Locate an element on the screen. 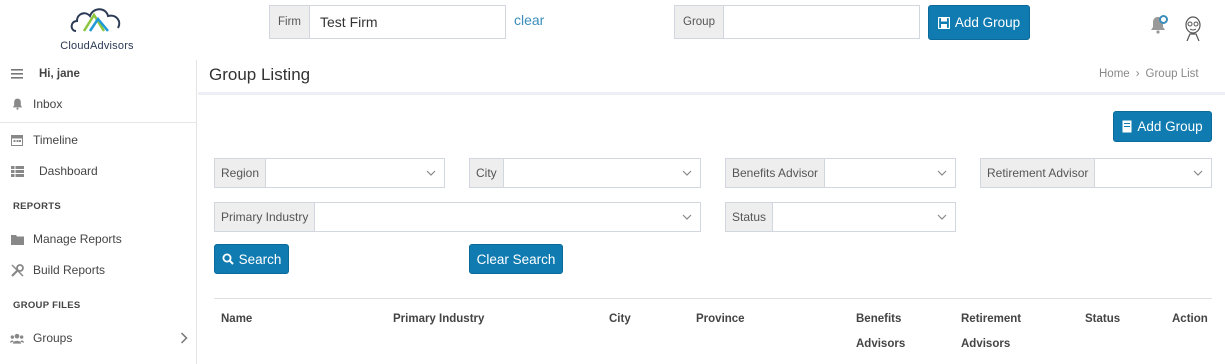 This screenshot has width=1225, height=364. column-header-retirement-advisors: Retirement Advisors is located at coordinates (991, 332).